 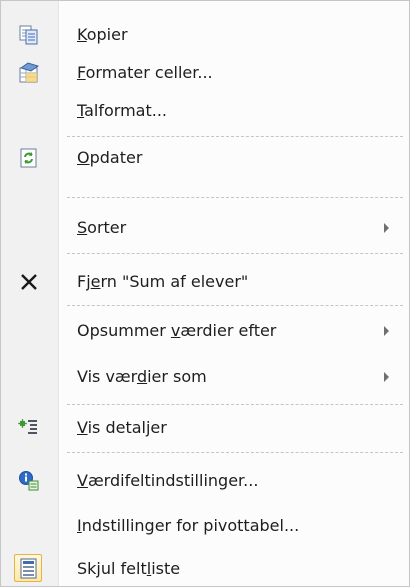 What do you see at coordinates (29, 282) in the screenshot?
I see `remove-x-icon` at bounding box center [29, 282].